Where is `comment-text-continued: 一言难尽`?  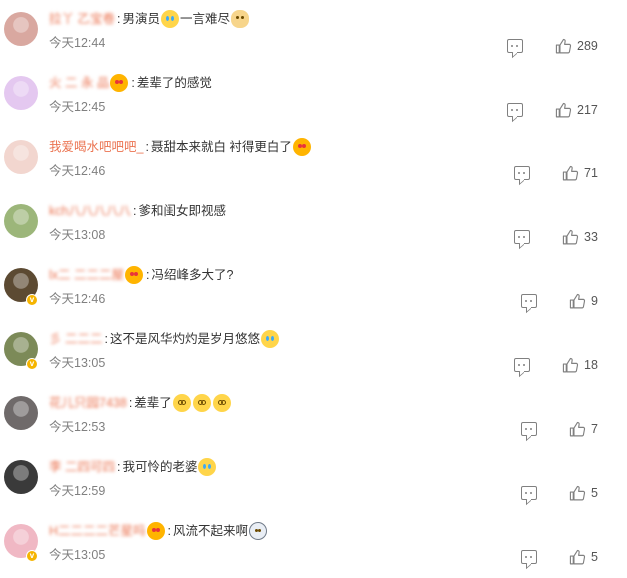 comment-text-continued: 一言难尽 is located at coordinates (204, 19).